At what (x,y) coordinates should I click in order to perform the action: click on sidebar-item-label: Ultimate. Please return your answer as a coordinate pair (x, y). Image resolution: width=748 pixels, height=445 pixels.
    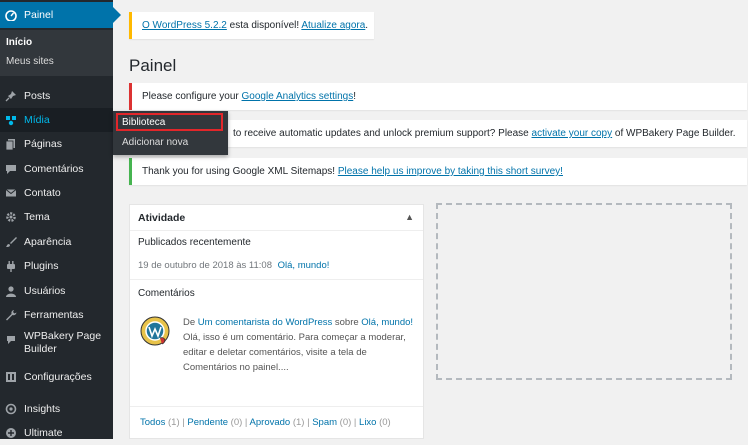
    Looking at the image, I should click on (43, 433).